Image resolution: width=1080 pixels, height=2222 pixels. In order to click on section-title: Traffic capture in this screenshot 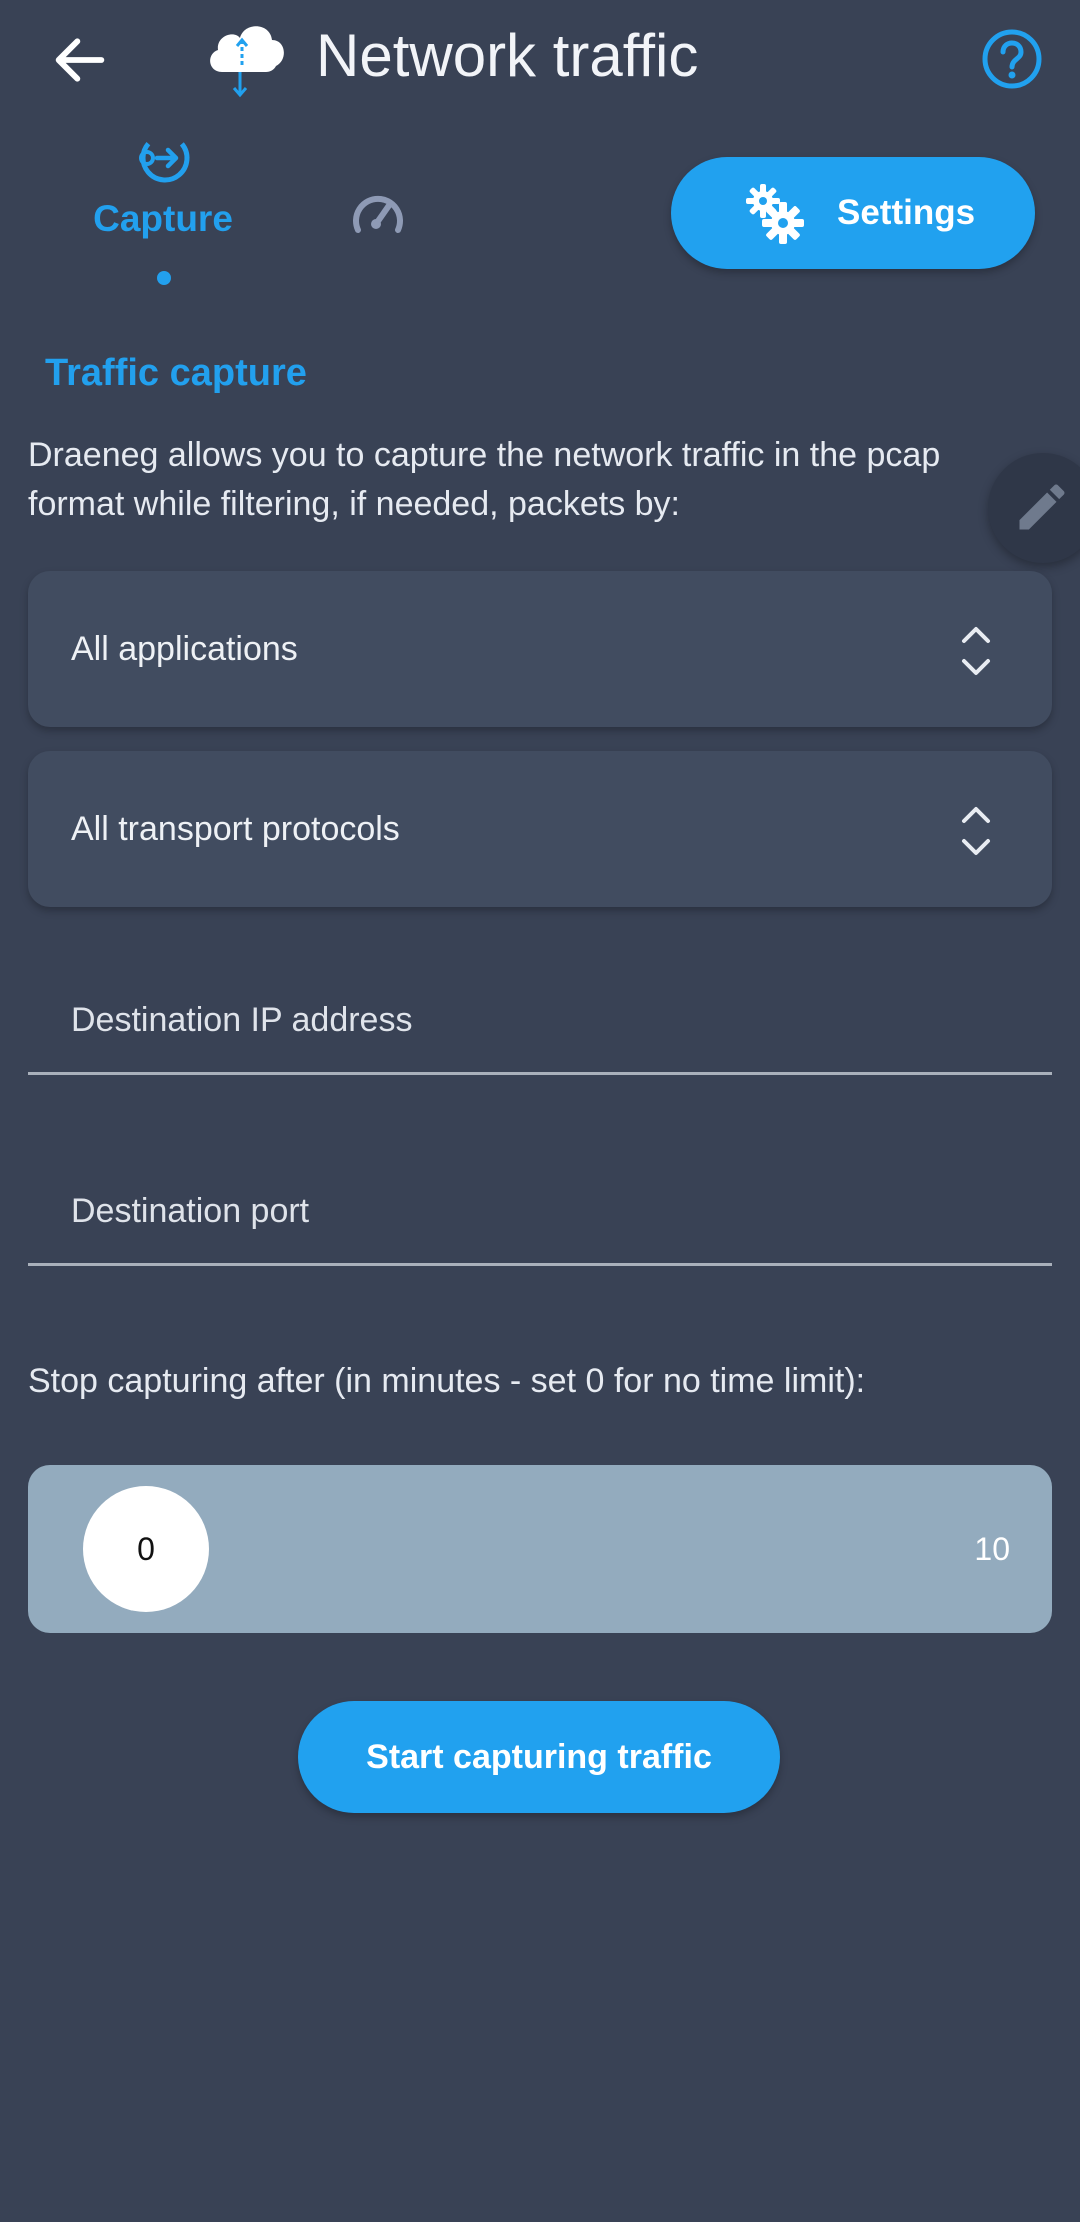, I will do `click(176, 373)`.